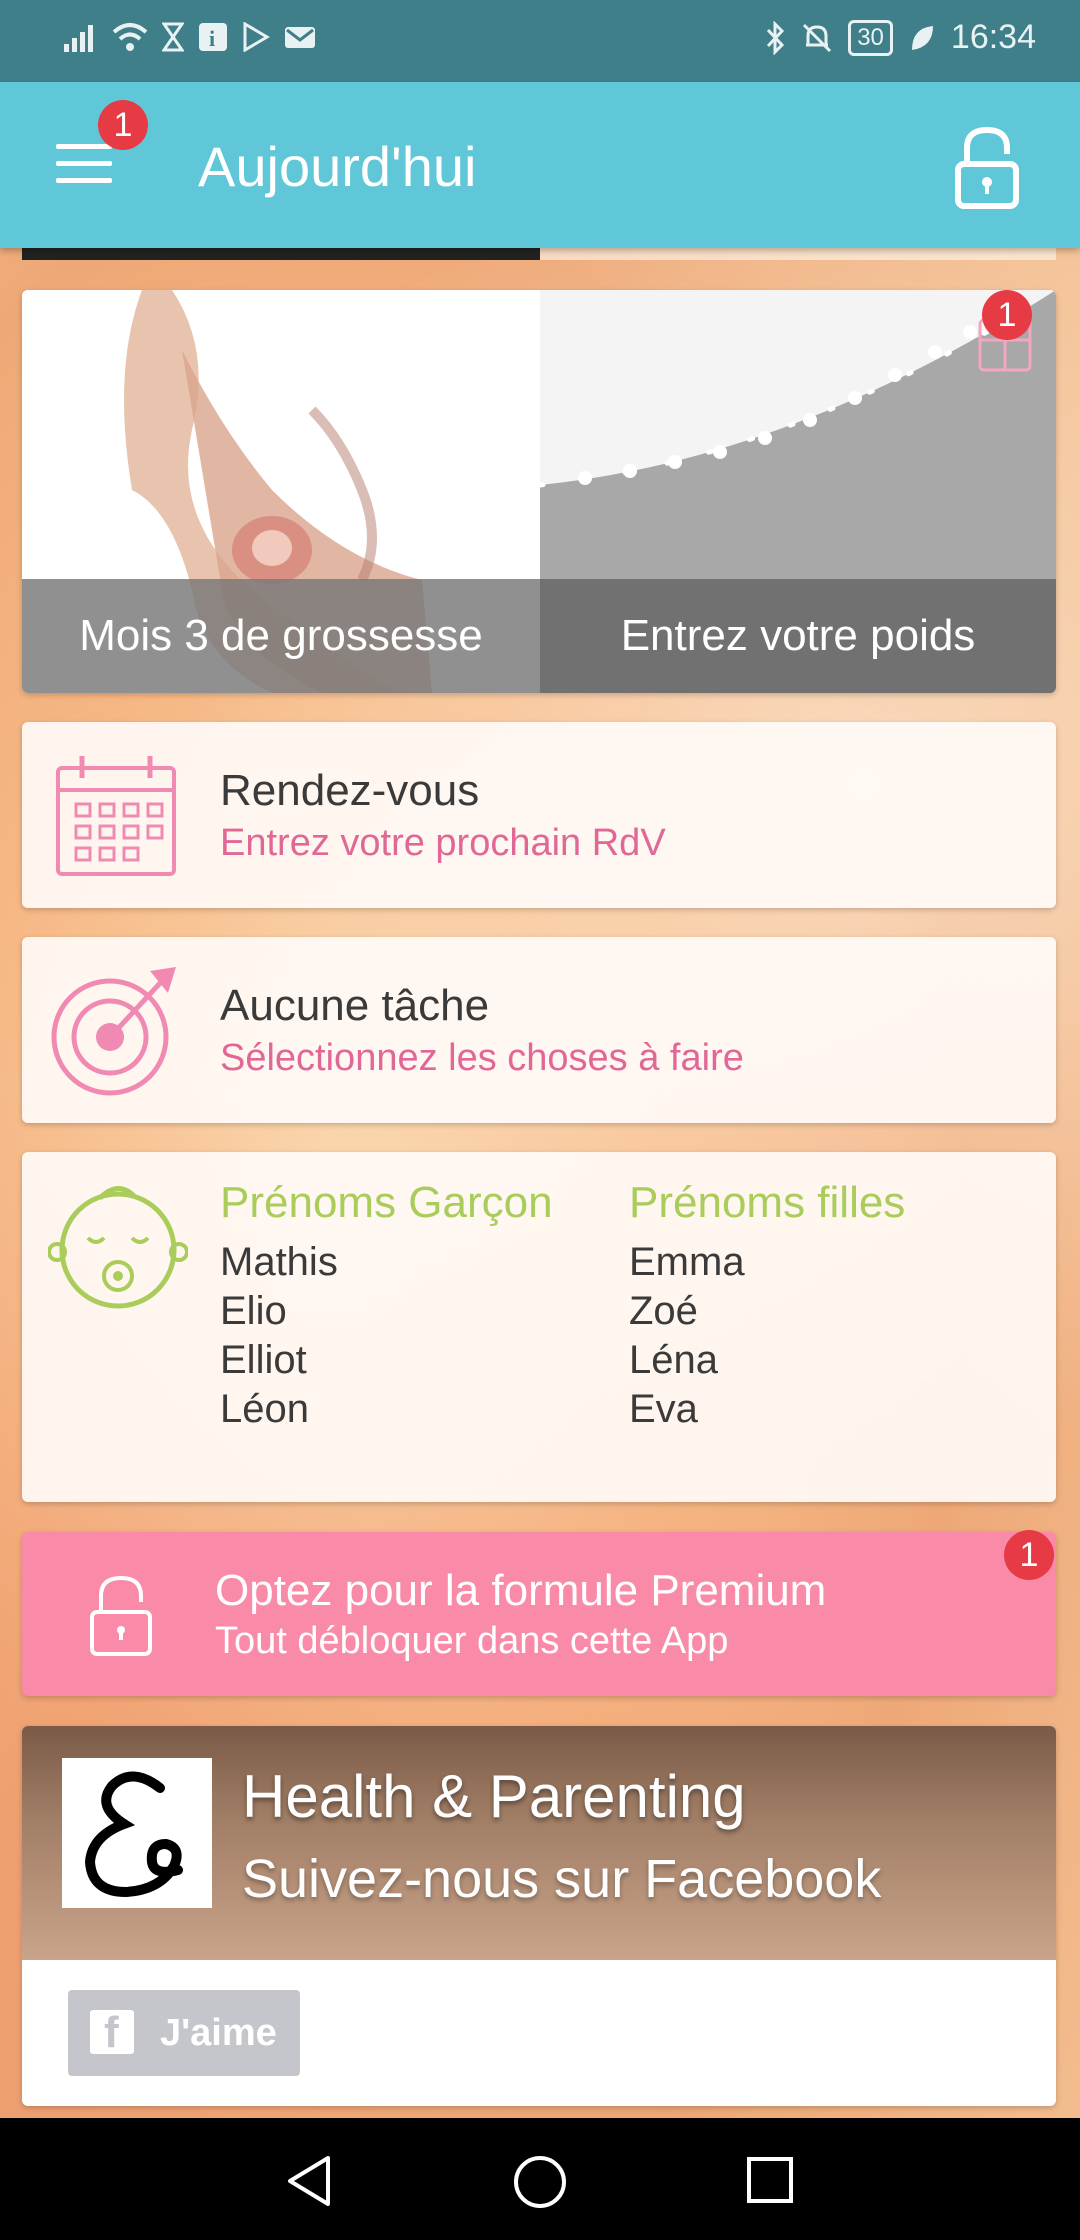 This screenshot has width=1080, height=2240. I want to click on leaf-icon, so click(922, 37).